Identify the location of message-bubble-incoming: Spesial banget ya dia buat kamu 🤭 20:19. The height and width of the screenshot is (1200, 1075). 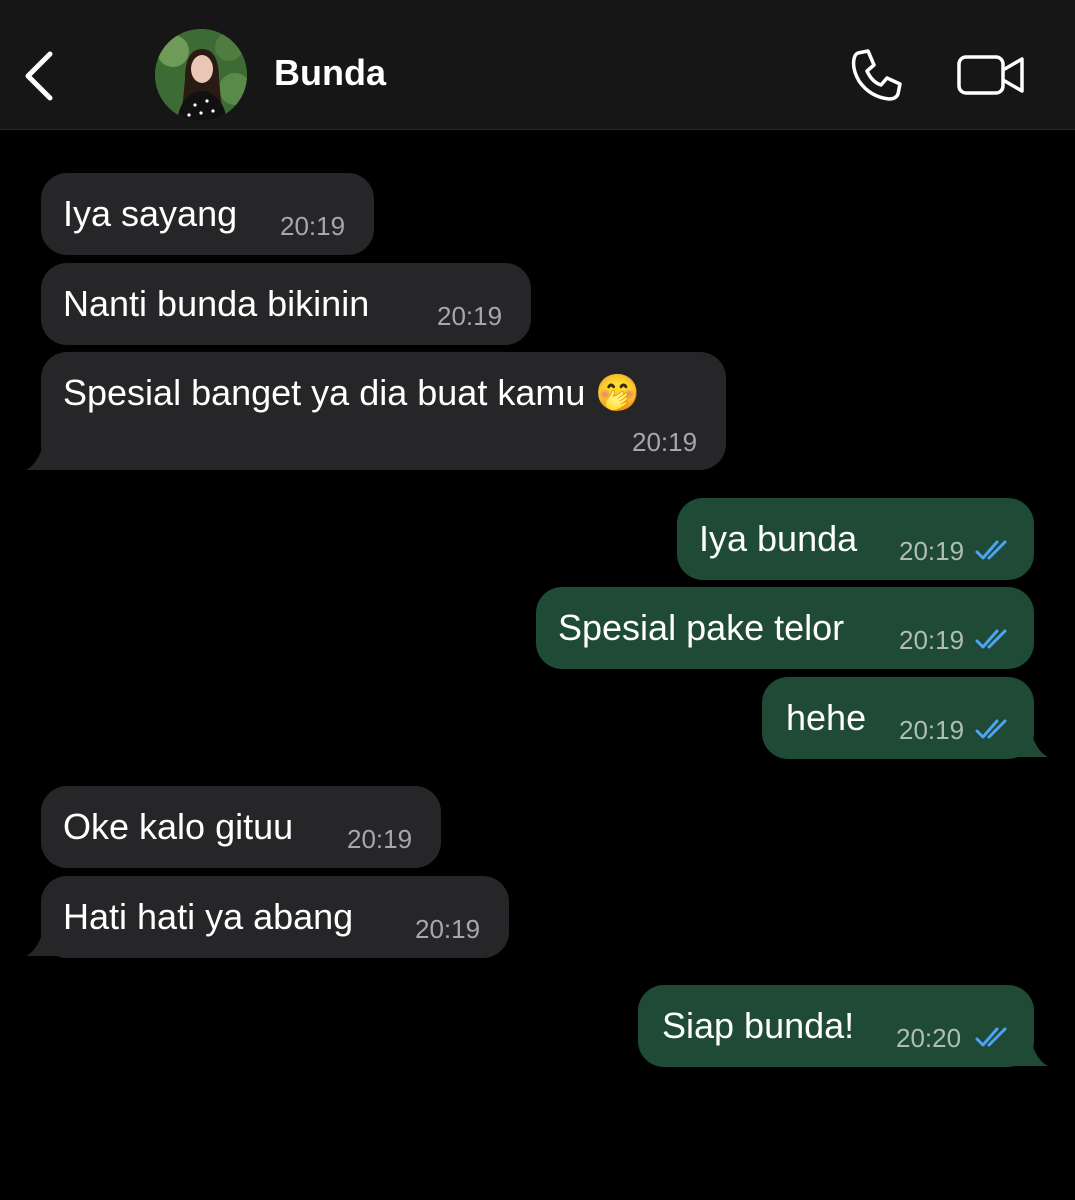
(383, 411).